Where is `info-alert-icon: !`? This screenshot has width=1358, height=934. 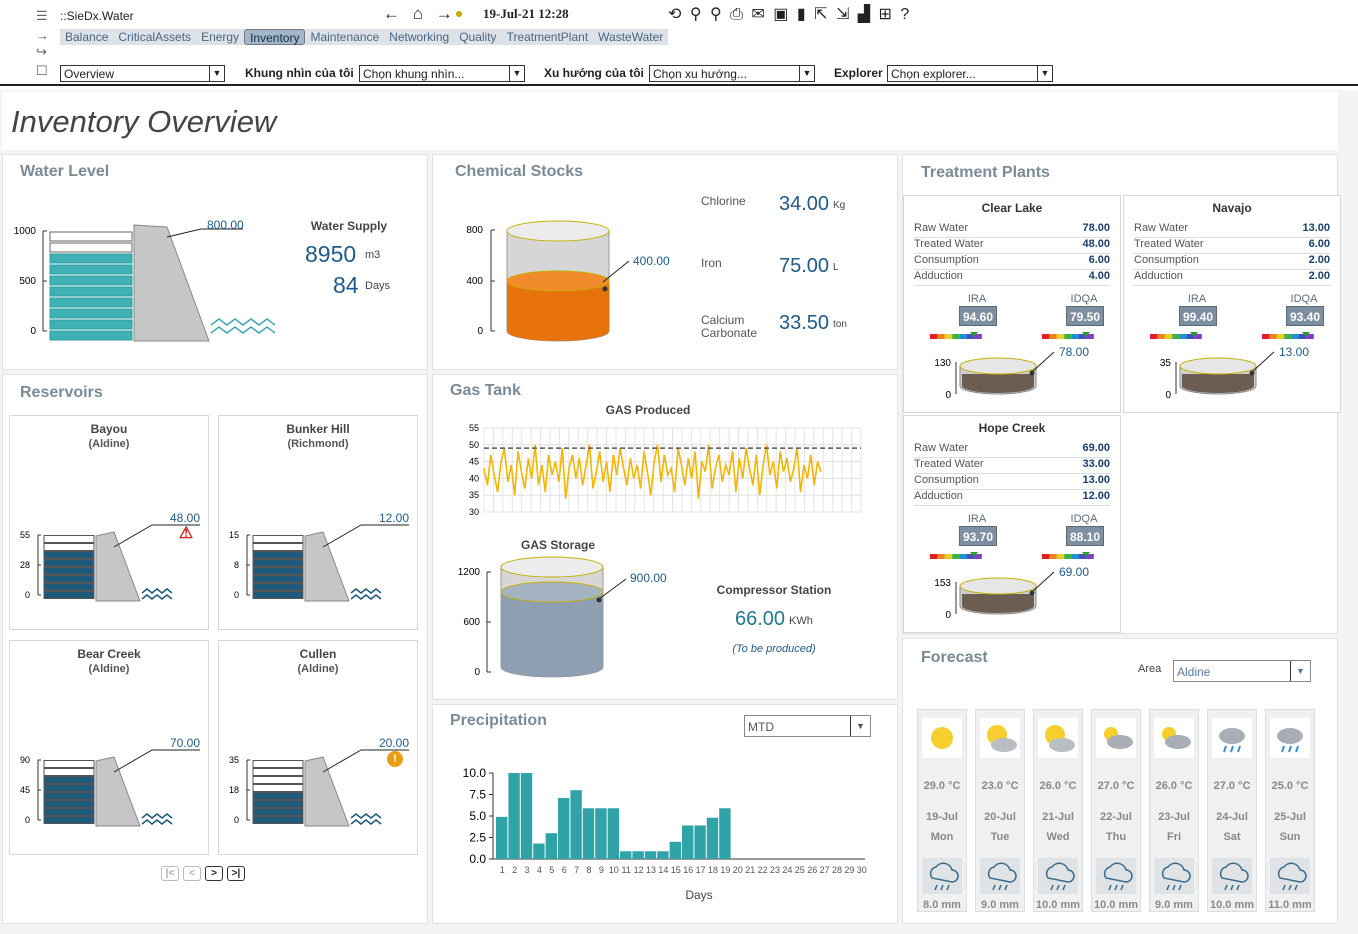
info-alert-icon: ! is located at coordinates (395, 759).